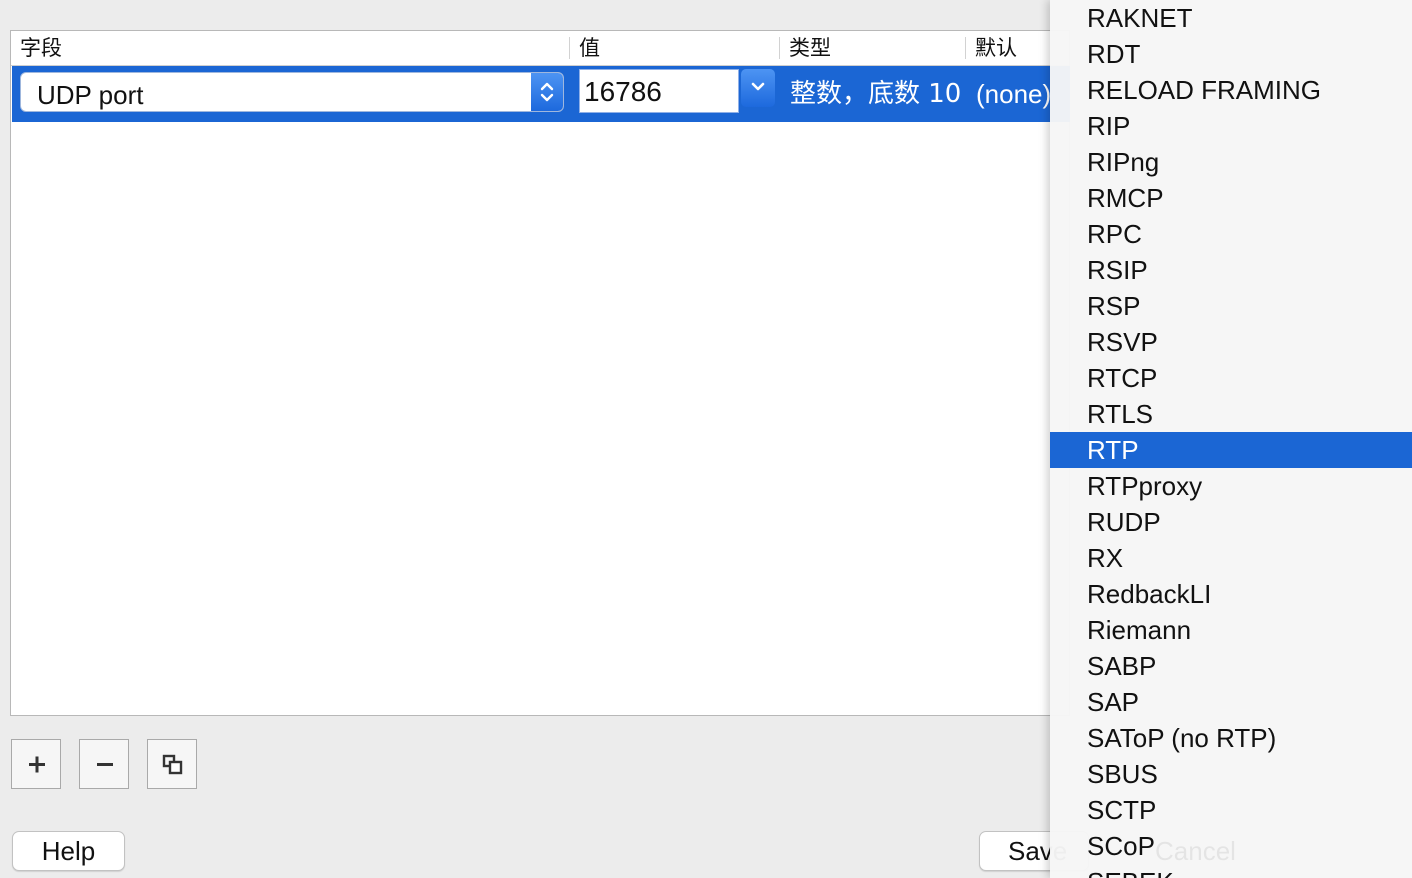 The width and height of the screenshot is (1412, 878). What do you see at coordinates (1231, 810) in the screenshot?
I see `dropdown-item: SCTP` at bounding box center [1231, 810].